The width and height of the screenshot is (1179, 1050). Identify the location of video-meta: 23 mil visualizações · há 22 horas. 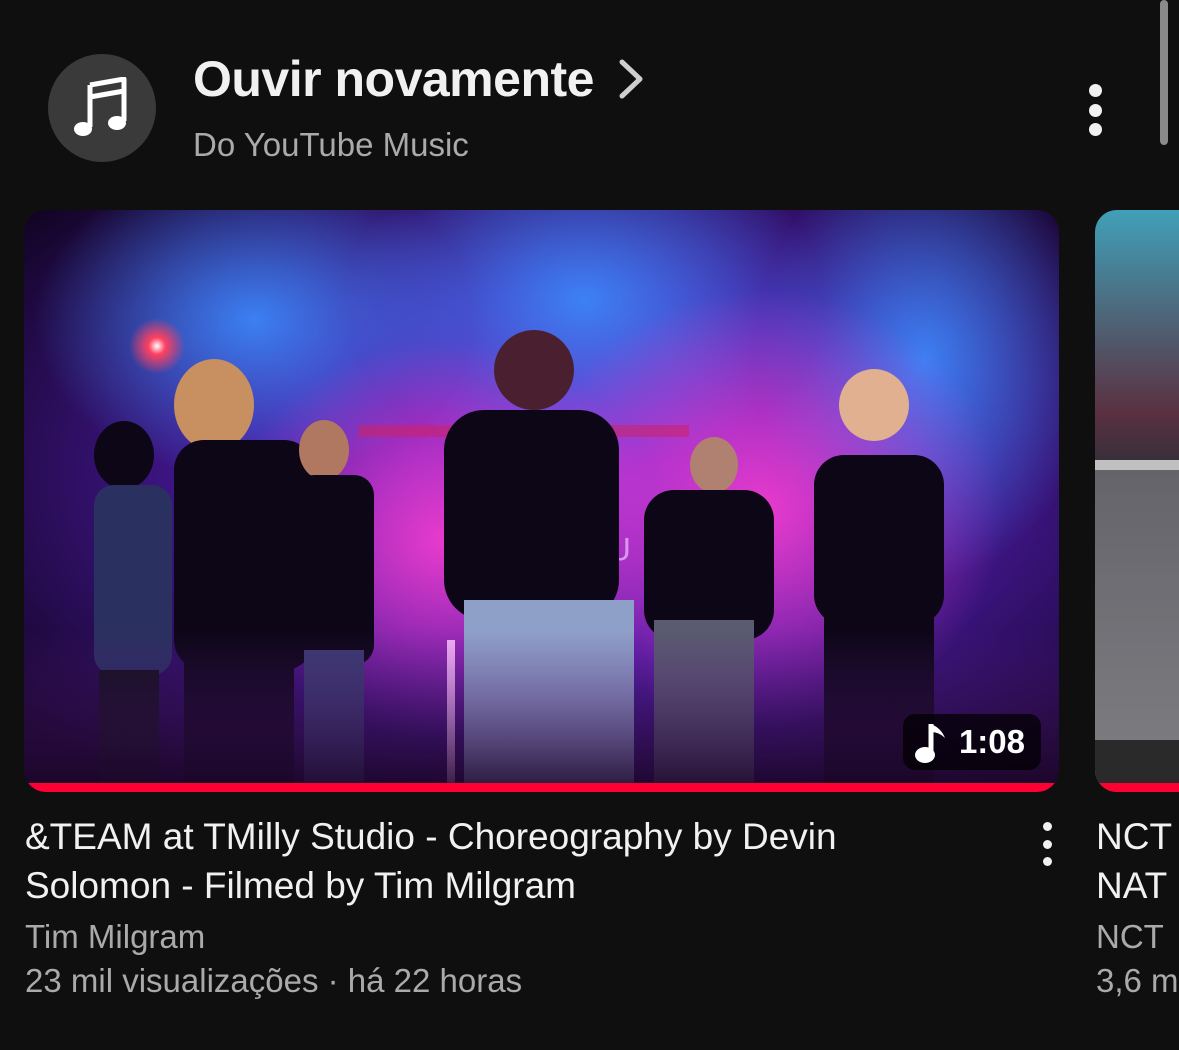
(274, 980).